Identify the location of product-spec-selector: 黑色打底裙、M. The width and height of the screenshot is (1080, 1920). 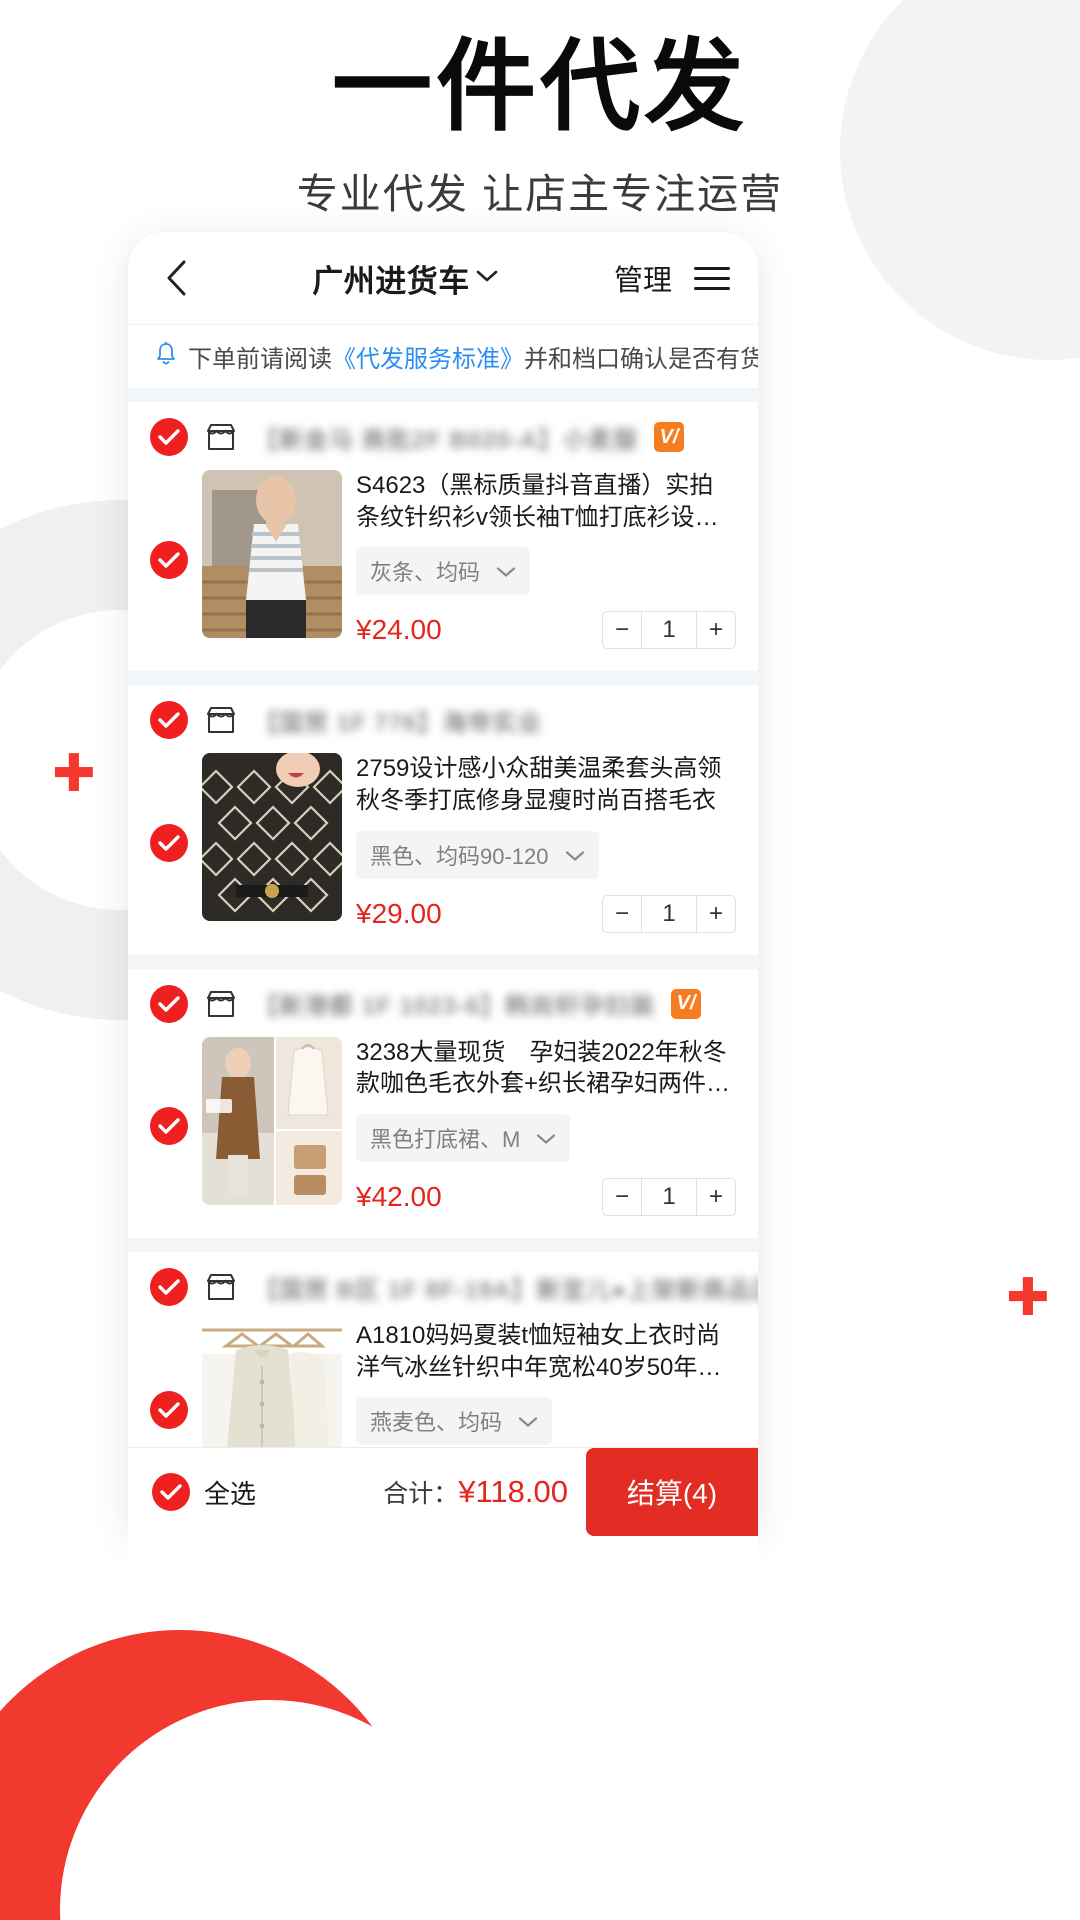
(463, 1138).